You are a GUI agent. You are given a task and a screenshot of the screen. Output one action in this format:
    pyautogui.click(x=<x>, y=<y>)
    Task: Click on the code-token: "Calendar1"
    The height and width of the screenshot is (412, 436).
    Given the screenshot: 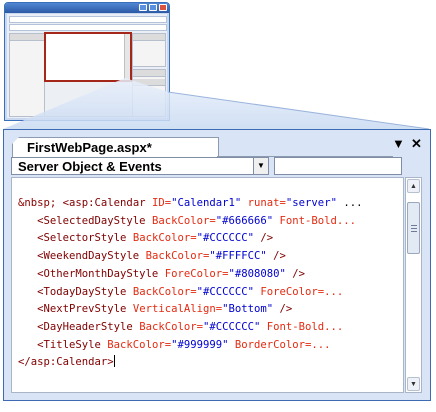 What is the action you would take?
    pyautogui.click(x=209, y=203)
    